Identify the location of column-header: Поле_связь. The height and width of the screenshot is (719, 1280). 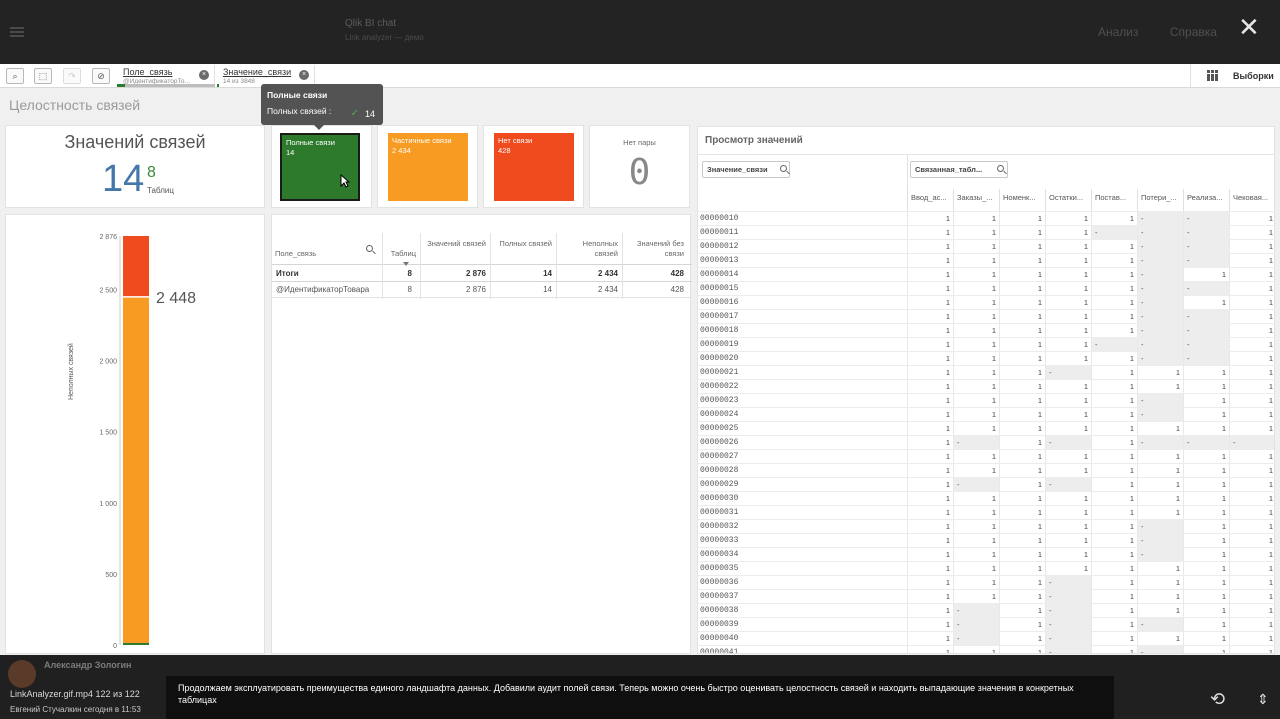
(295, 254).